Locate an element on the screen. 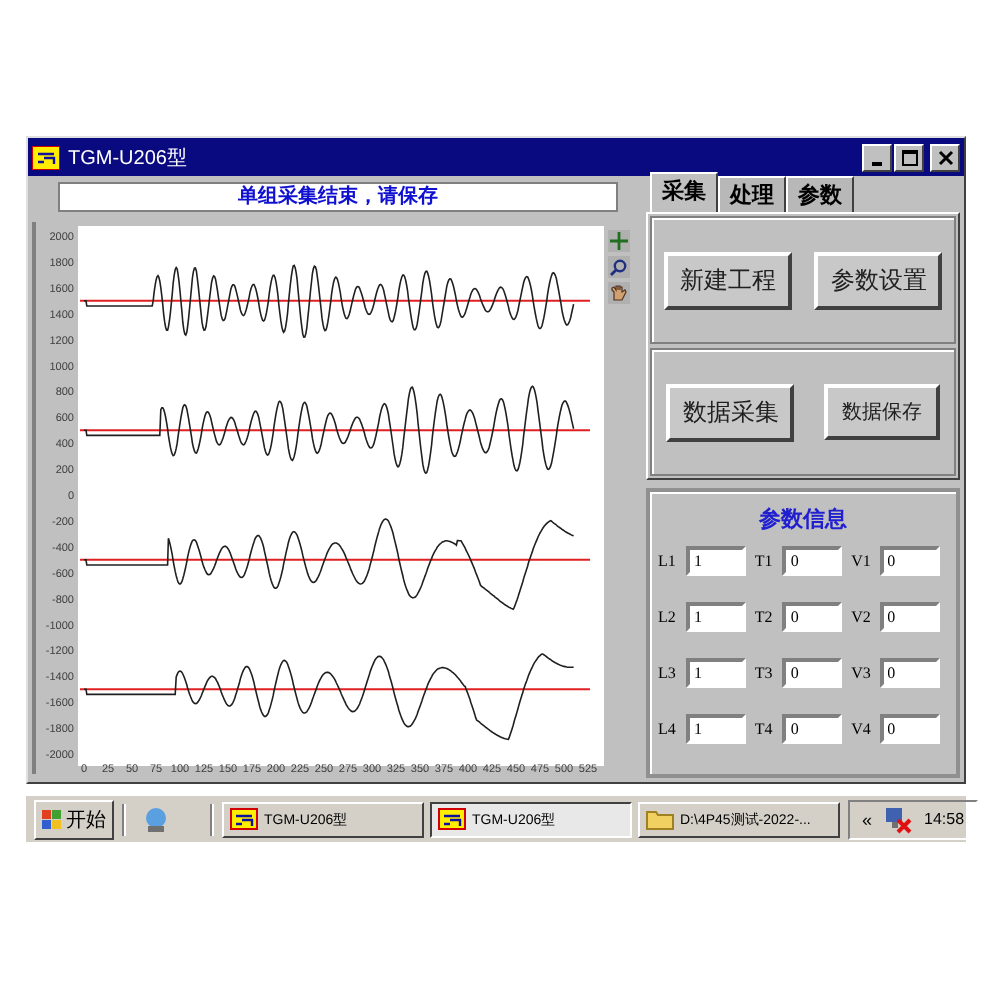 Image resolution: width=1000 pixels, height=1000 pixels. clock: 14:58 is located at coordinates (944, 819).